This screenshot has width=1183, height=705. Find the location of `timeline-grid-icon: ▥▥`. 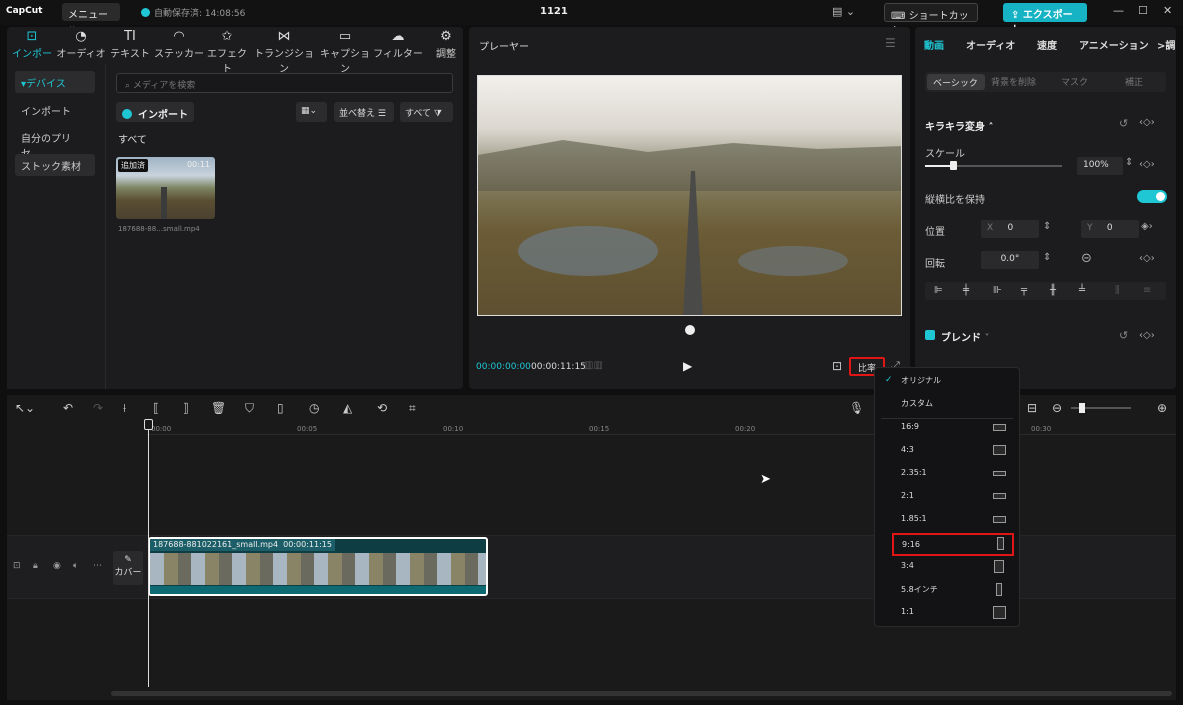

timeline-grid-icon: ▥▥ is located at coordinates (593, 365).